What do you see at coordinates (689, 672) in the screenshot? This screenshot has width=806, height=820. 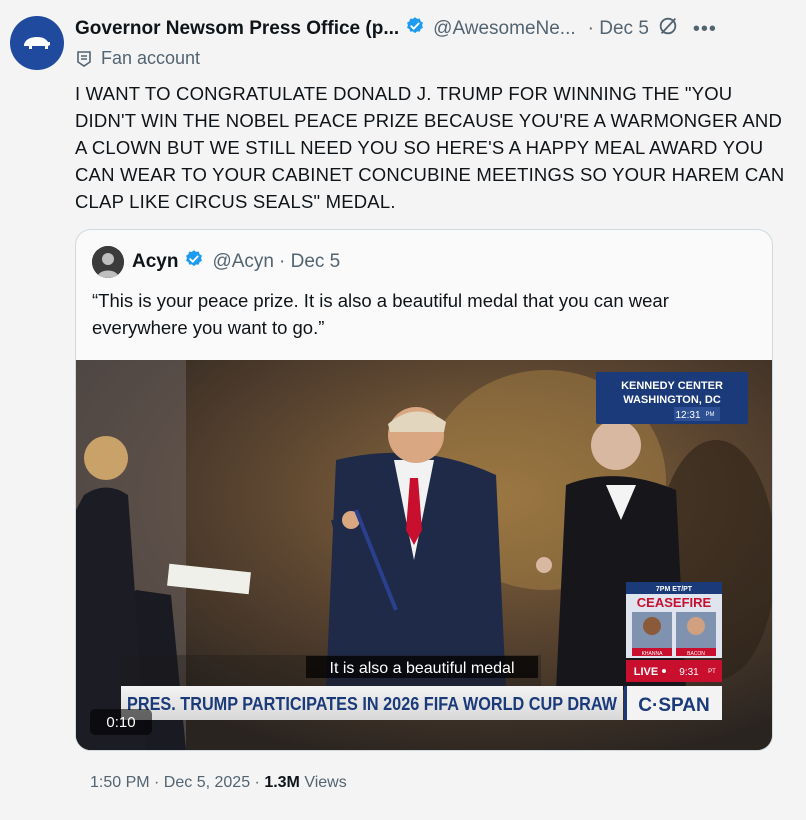 I see `live-time: 9:31` at bounding box center [689, 672].